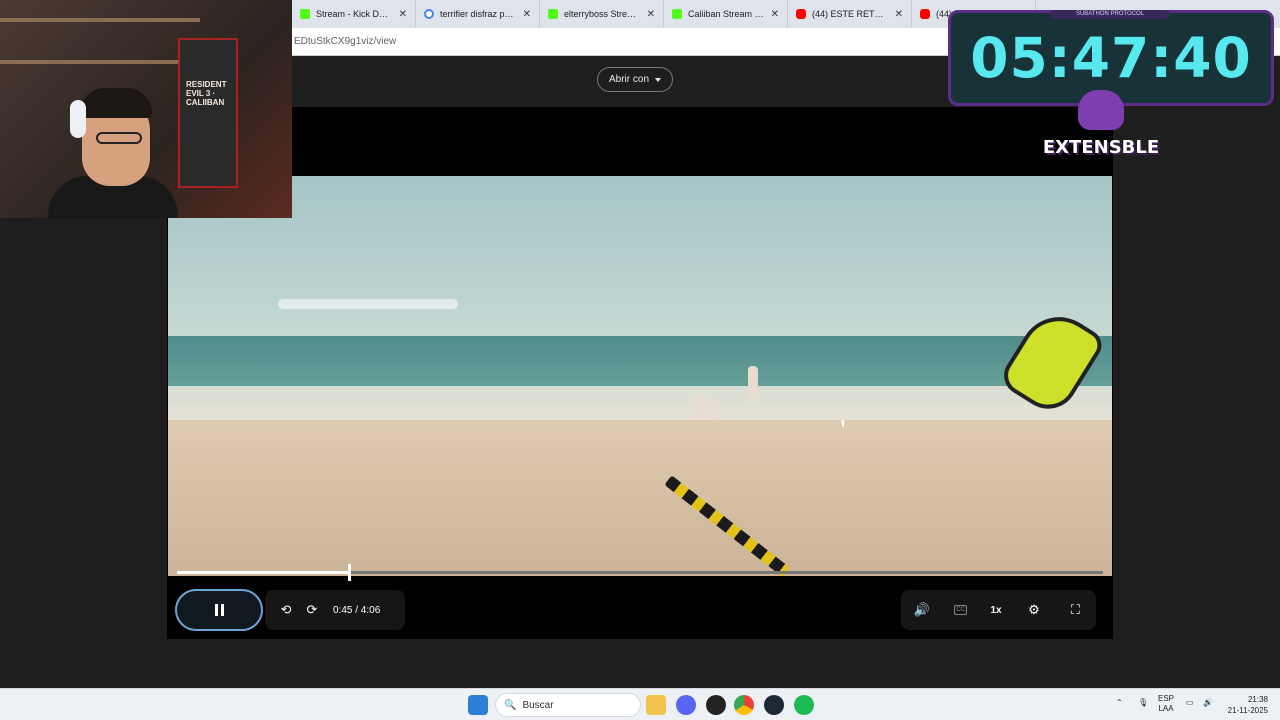 The height and width of the screenshot is (720, 1280). Describe the element at coordinates (357, 610) in the screenshot. I see `time-display: 0:45 / 4:06` at that location.